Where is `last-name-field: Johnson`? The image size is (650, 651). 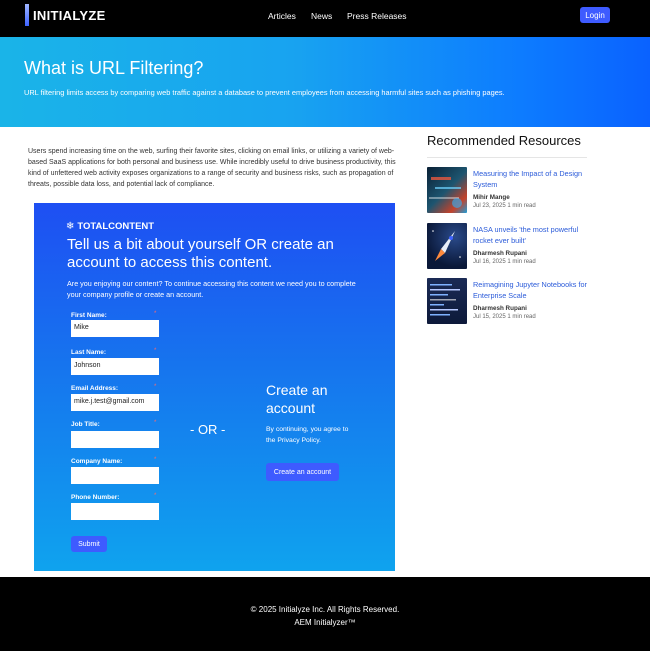
last-name-field: Johnson is located at coordinates (115, 366).